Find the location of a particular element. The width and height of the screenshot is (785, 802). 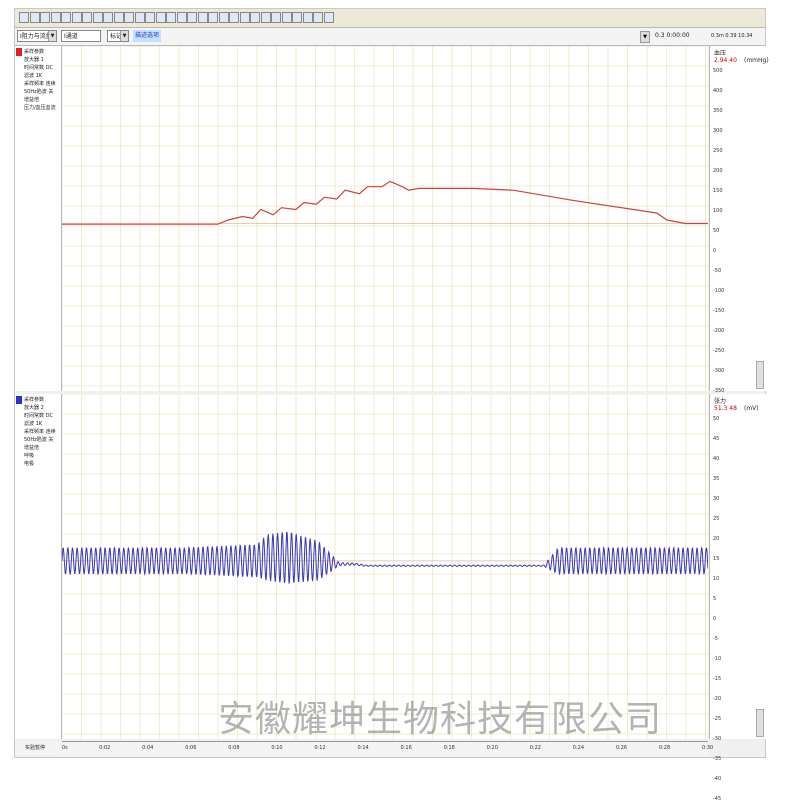

channel2-y-tick-label: 45 is located at coordinates (716, 439).